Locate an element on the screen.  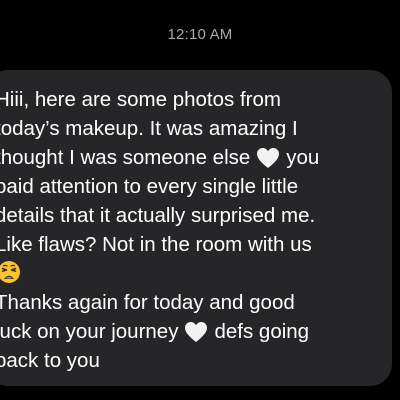
message-line-segment: luck on your journey is located at coordinates (89, 331).